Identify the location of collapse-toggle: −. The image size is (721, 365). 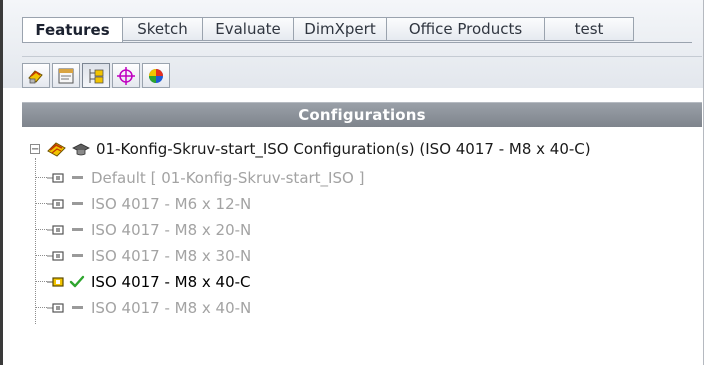
(35, 148).